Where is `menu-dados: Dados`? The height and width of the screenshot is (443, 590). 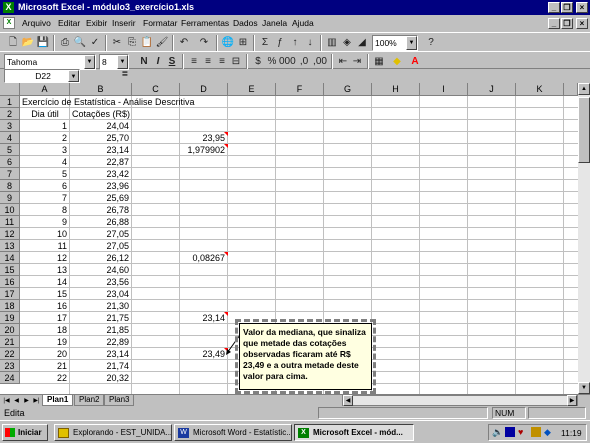 menu-dados: Dados is located at coordinates (245, 23).